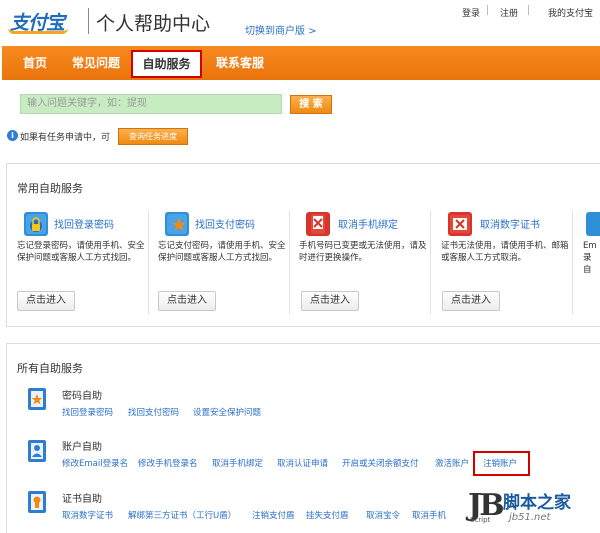 Image resolution: width=600 pixels, height=533 pixels. I want to click on service-link: 取消宝令, so click(383, 515).